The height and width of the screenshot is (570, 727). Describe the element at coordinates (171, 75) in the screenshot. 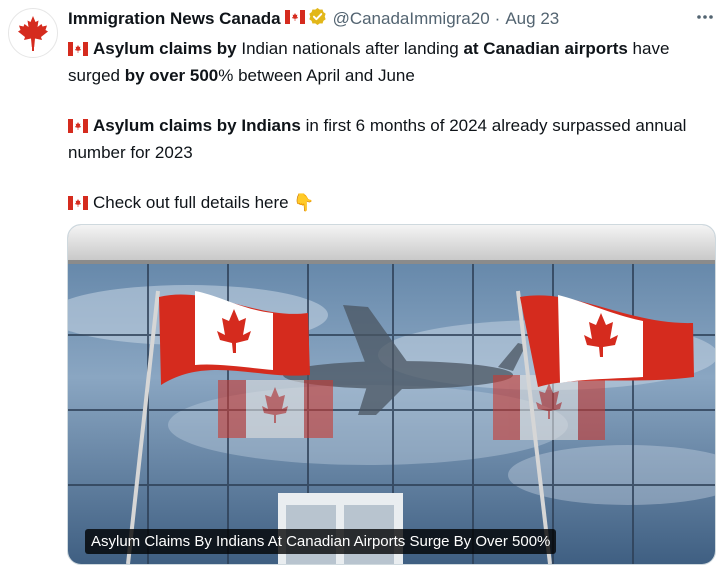

I see `bold-text: by over 500` at that location.